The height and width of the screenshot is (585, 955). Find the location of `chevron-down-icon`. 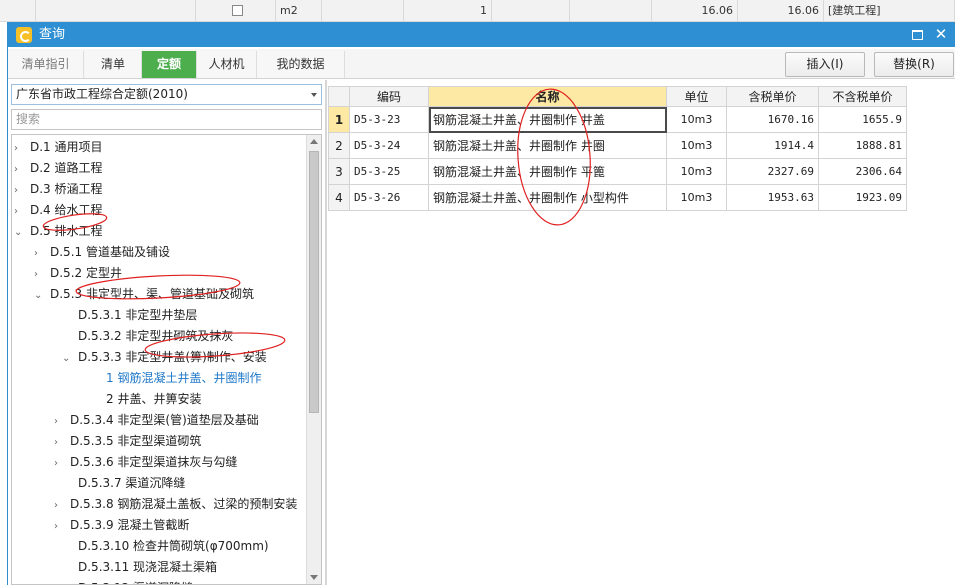

chevron-down-icon is located at coordinates (314, 95).